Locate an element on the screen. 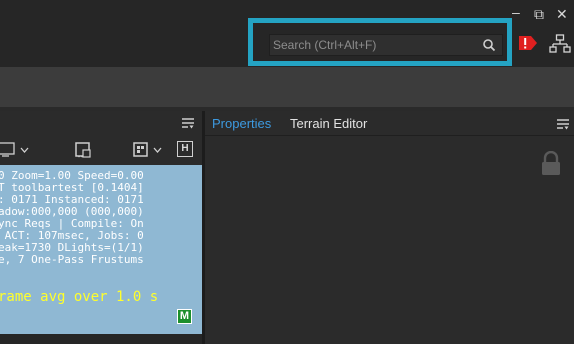 The height and width of the screenshot is (348, 574). search-placeholder: Search (Ctrl+Alt+F) is located at coordinates (325, 45).